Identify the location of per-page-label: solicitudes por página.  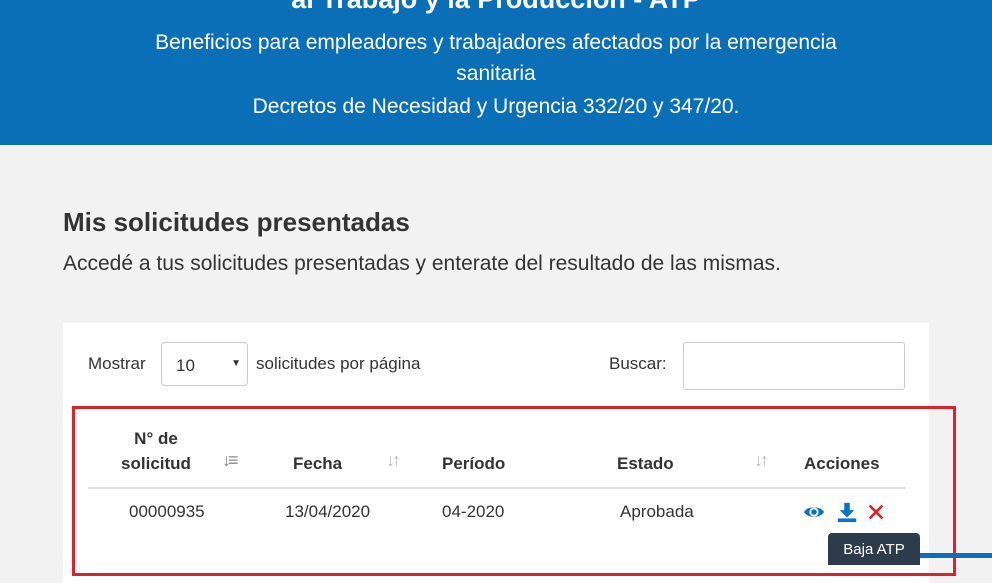
(338, 363).